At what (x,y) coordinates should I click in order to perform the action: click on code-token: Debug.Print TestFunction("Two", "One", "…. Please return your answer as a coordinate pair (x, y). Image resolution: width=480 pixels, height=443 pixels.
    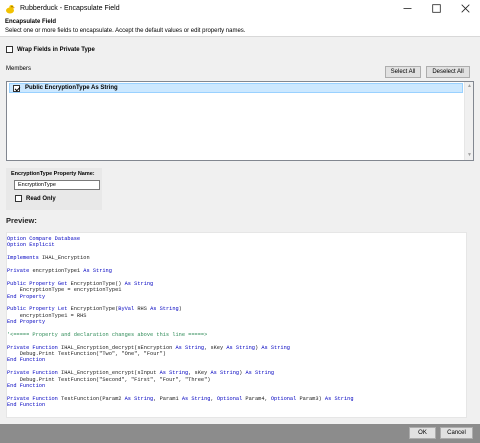
    Looking at the image, I should click on (86, 354).